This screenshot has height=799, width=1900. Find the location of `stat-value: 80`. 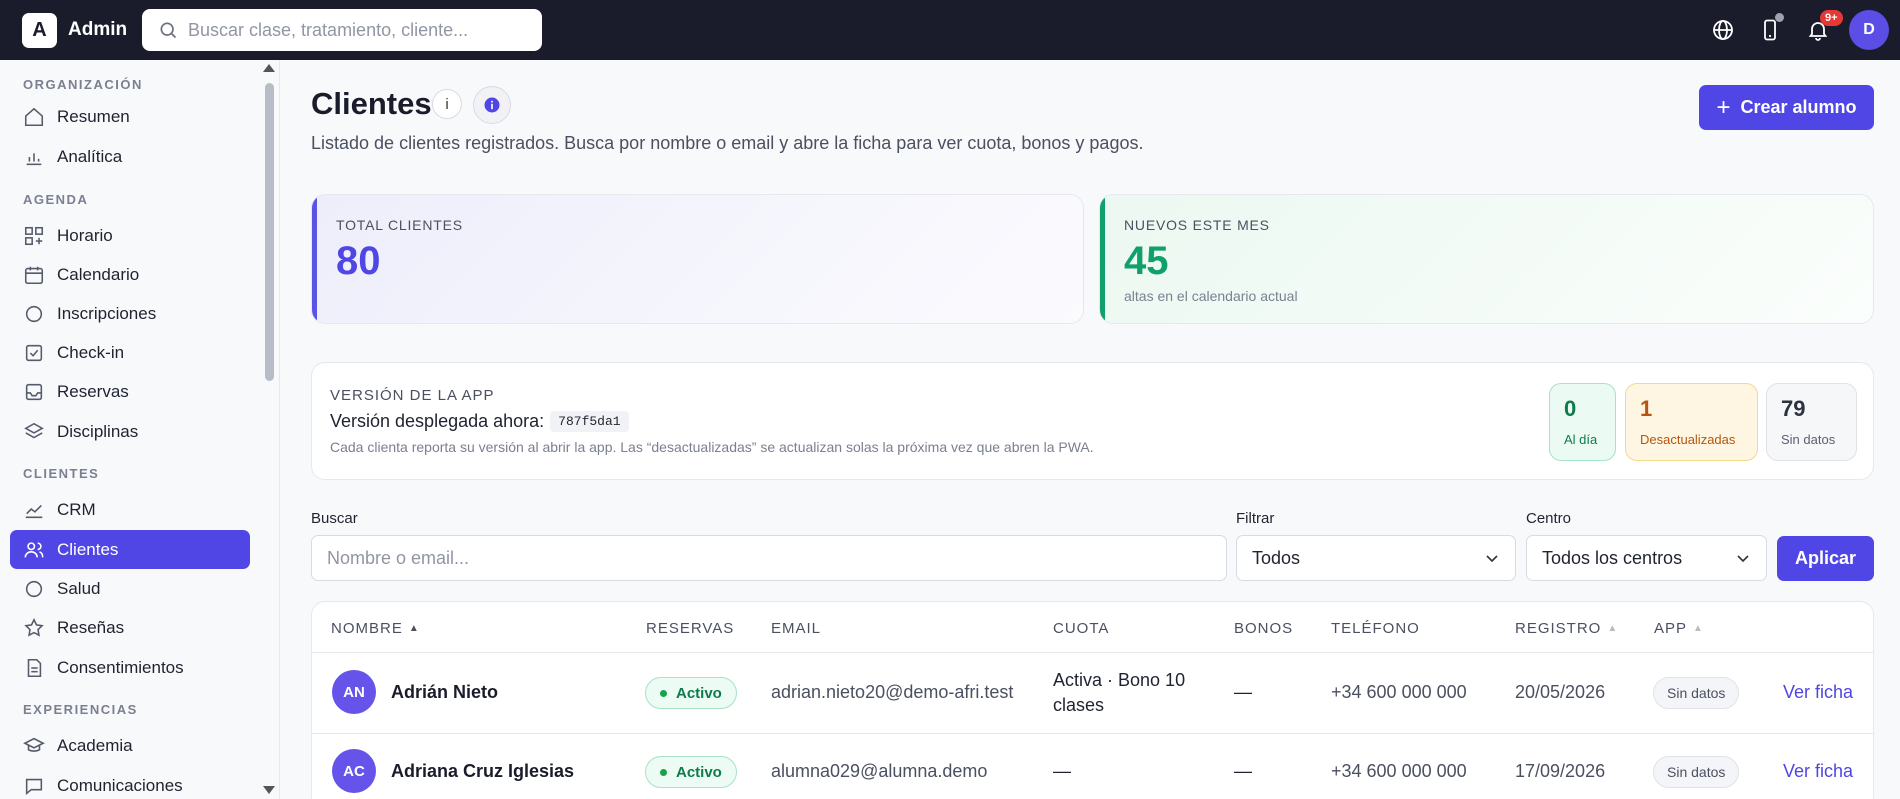

stat-value: 80 is located at coordinates (358, 261).